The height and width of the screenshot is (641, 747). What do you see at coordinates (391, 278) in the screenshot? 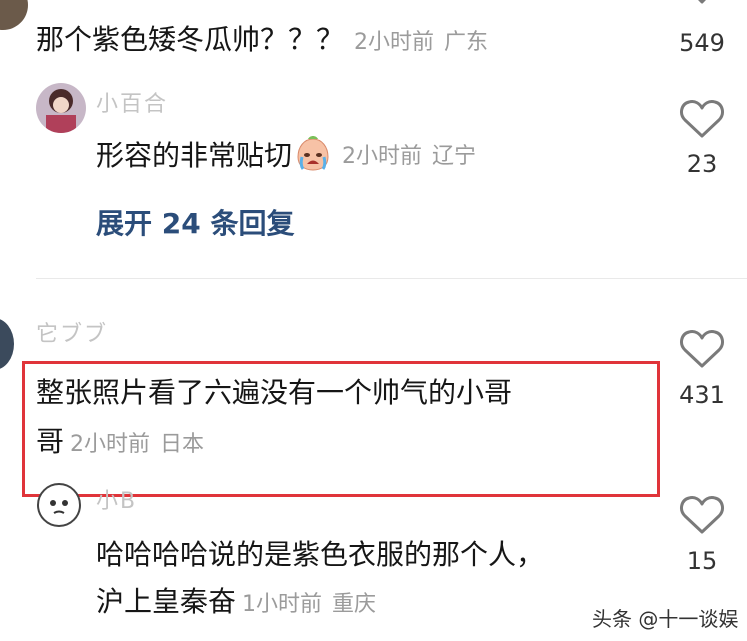
I see `divider` at bounding box center [391, 278].